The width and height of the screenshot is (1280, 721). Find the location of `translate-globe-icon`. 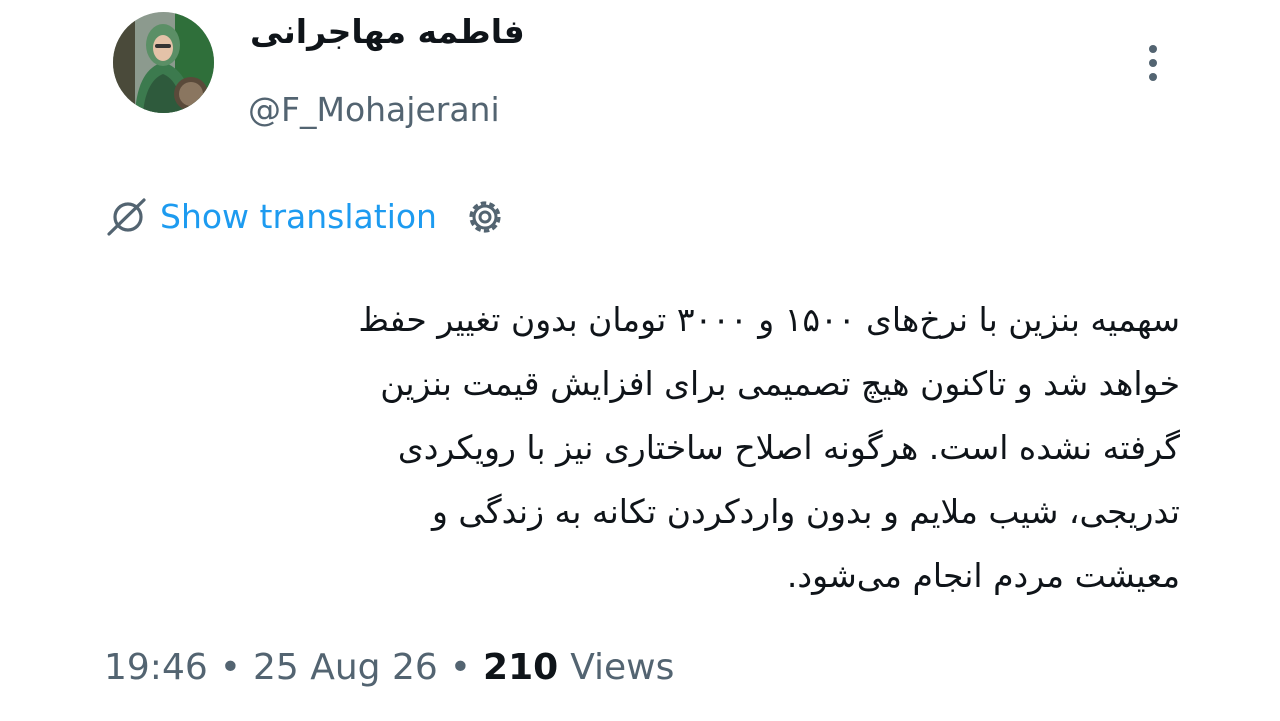

translate-globe-icon is located at coordinates (126, 217).